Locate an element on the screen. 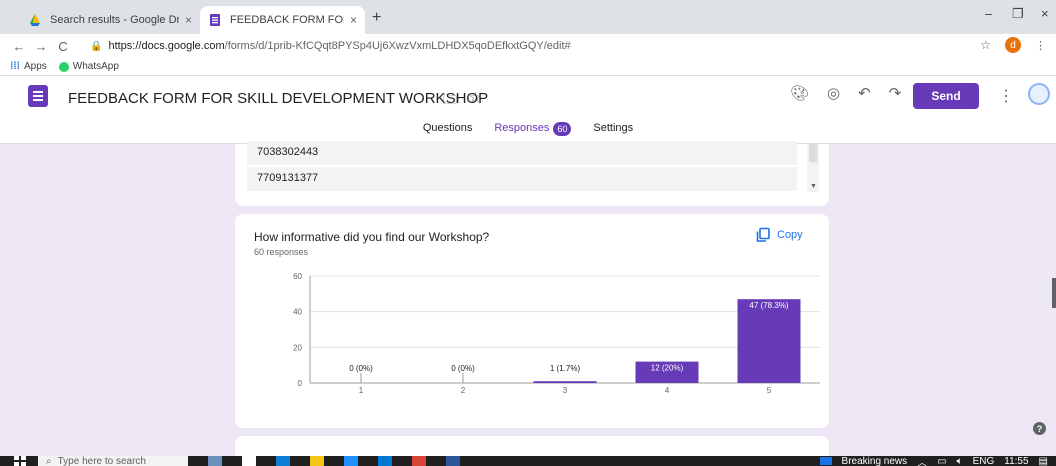  folder-icon: 🗀 is located at coordinates (450, 101).